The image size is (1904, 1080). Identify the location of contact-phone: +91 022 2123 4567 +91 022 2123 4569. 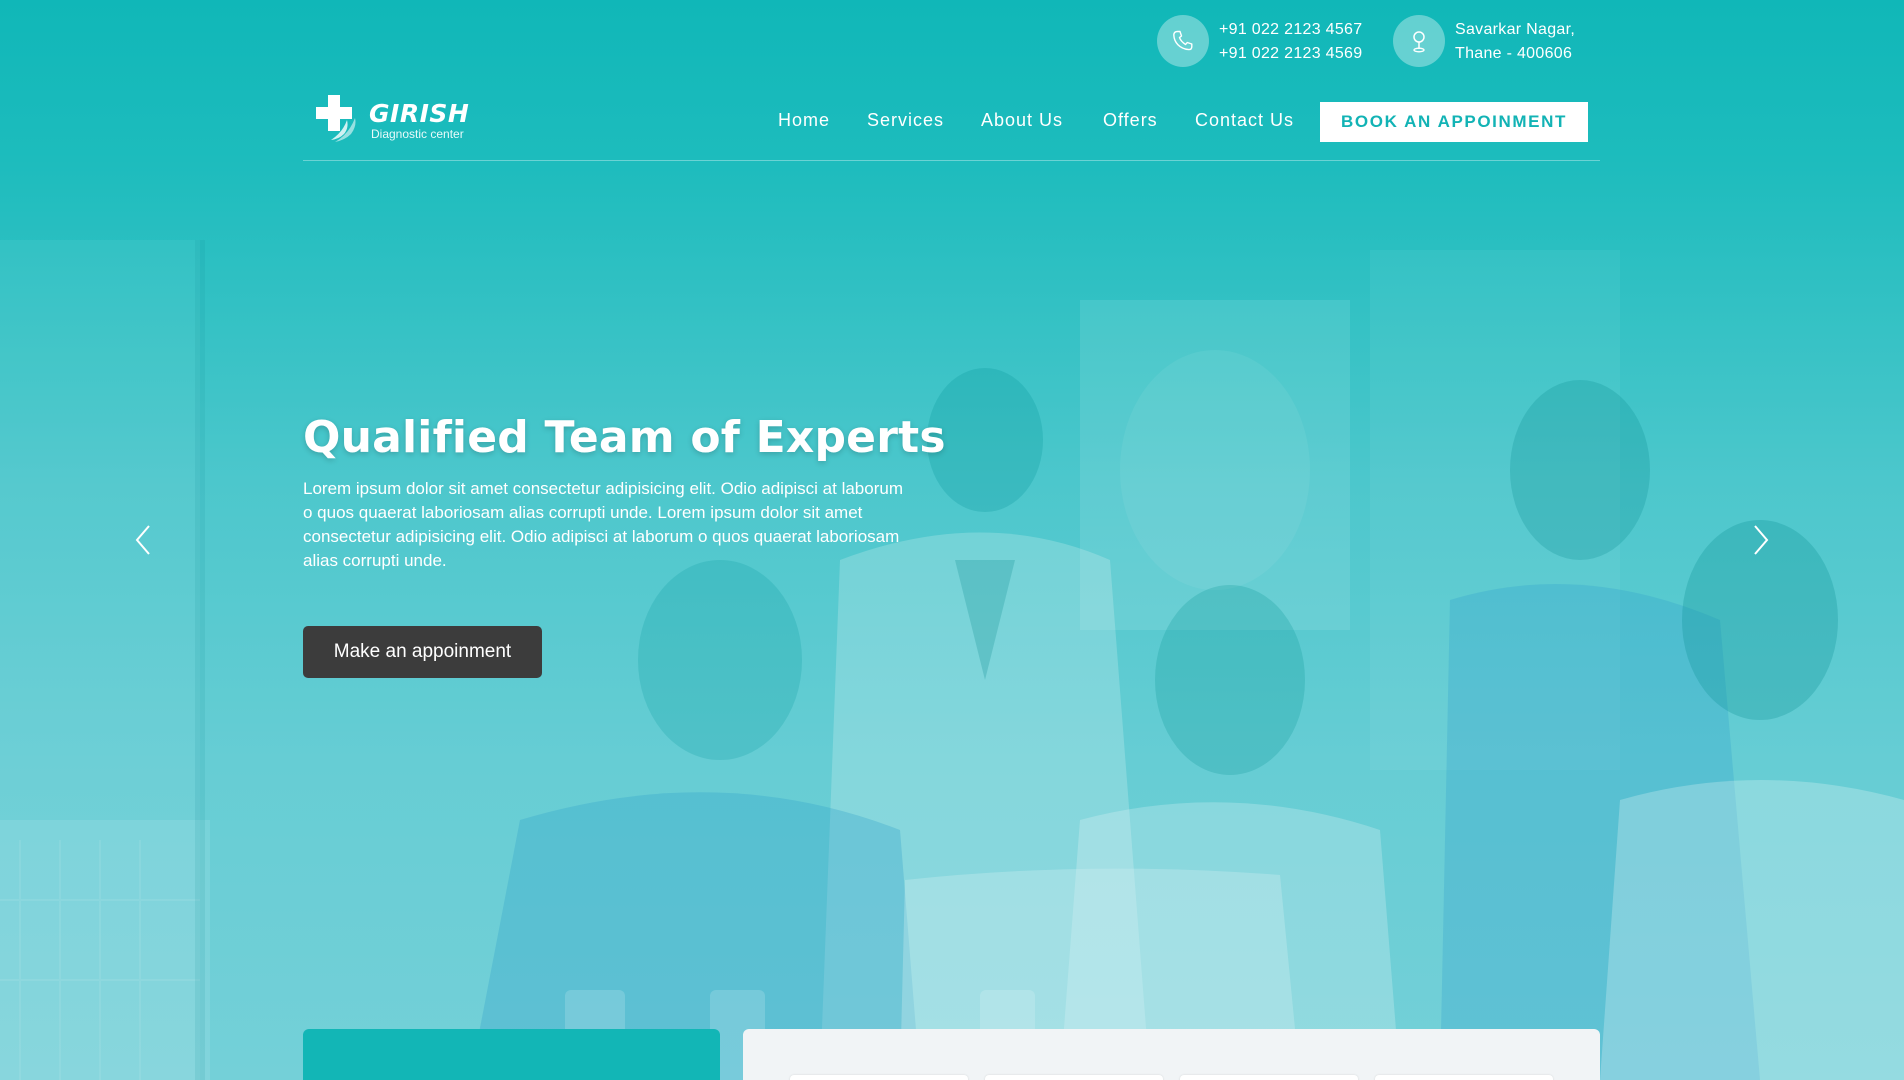
(1259, 41).